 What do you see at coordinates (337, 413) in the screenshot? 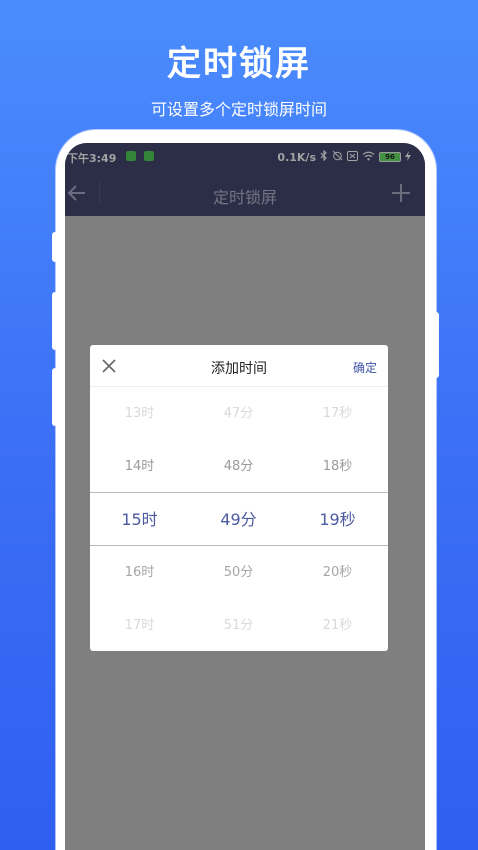
I see `wheel-item: 17秒` at bounding box center [337, 413].